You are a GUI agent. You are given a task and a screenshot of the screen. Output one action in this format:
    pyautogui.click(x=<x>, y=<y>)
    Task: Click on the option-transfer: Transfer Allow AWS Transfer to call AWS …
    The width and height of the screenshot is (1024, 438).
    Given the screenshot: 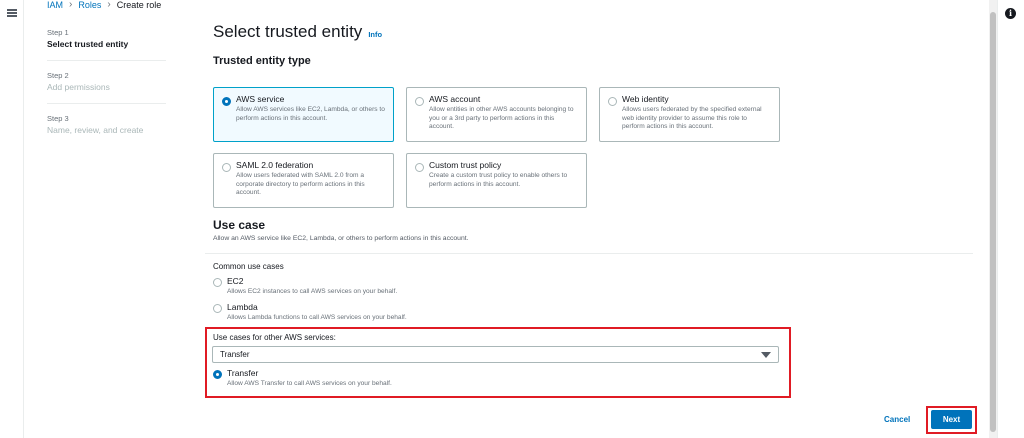 What is the action you would take?
    pyautogui.click(x=302, y=378)
    